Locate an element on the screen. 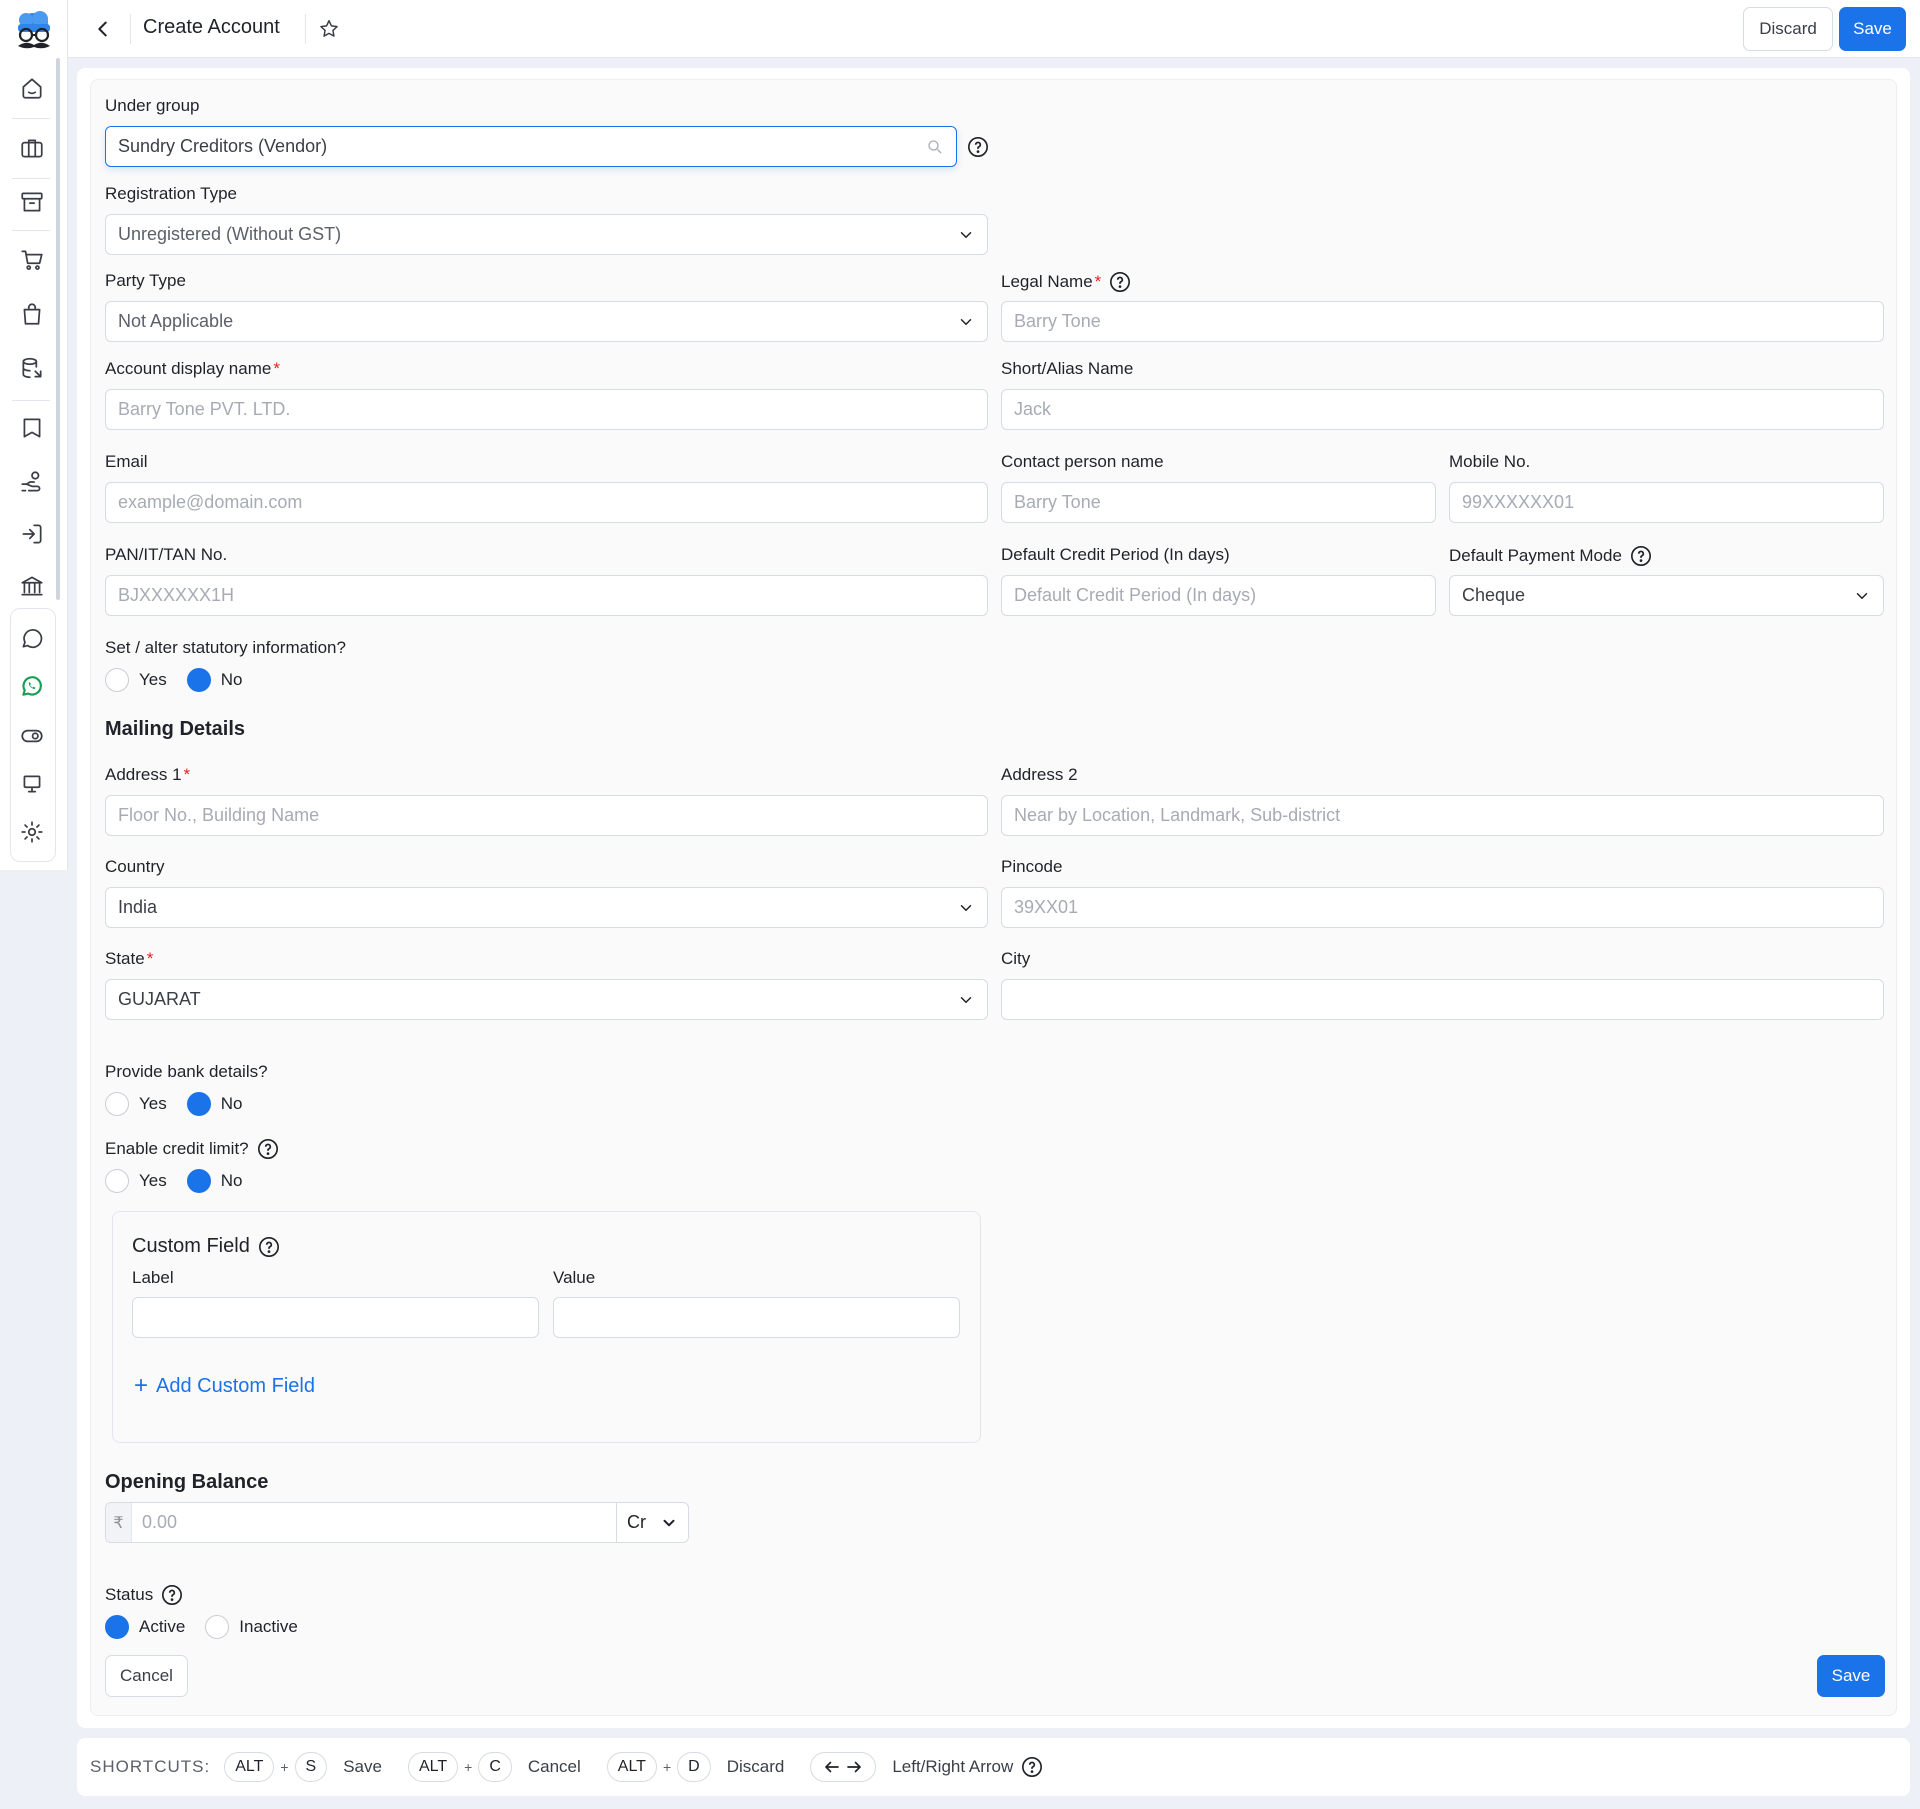  opening-balance-input-group: ₹ 0.00 Cr is located at coordinates (397, 1522).